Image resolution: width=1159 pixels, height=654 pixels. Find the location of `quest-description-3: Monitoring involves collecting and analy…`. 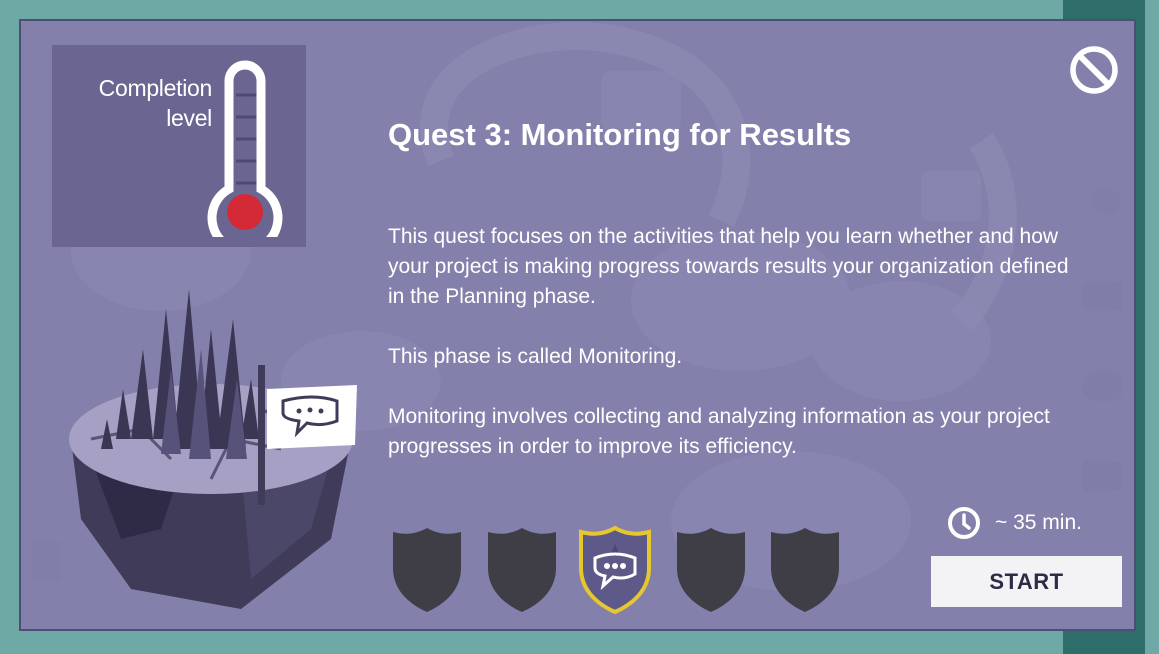

quest-description-3: Monitoring involves collecting and analy… is located at coordinates (719, 431).